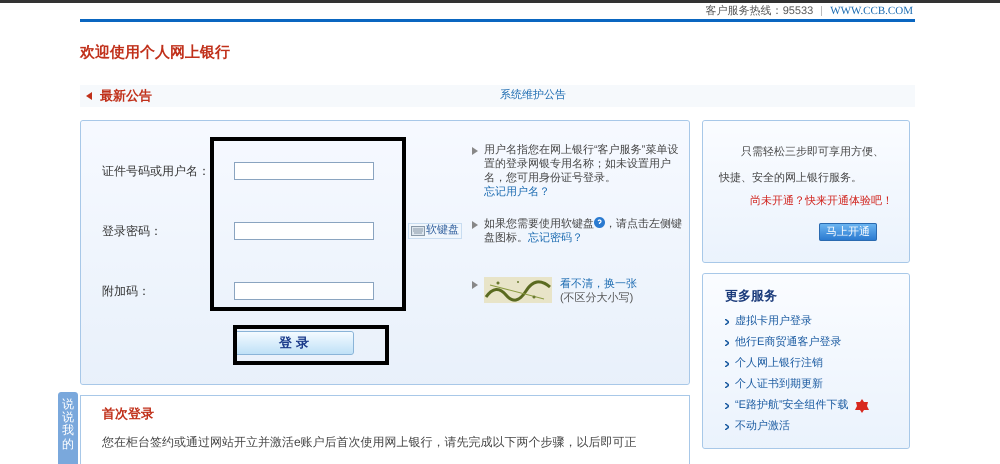 Image resolution: width=1000 pixels, height=464 pixels. Describe the element at coordinates (597, 297) in the screenshot. I see `case-note: (不区分大小写)` at that location.